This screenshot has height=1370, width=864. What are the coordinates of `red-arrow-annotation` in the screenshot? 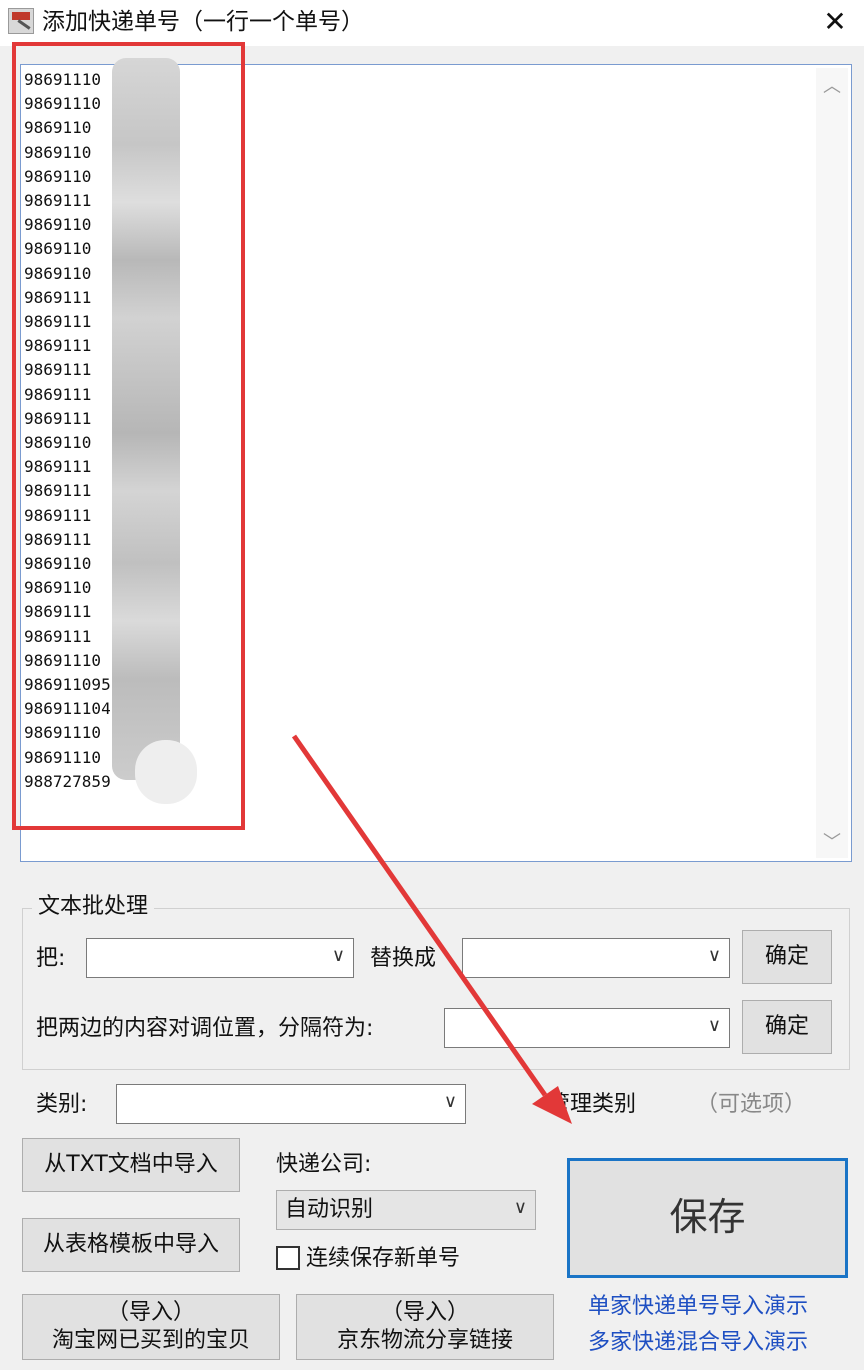 It's located at (431, 929).